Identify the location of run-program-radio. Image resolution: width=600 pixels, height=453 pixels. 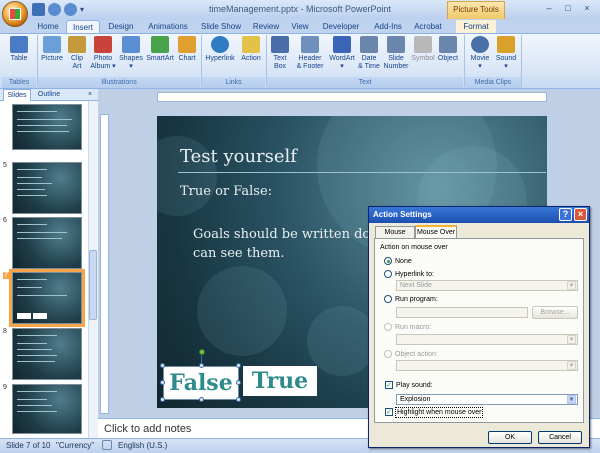
(388, 299).